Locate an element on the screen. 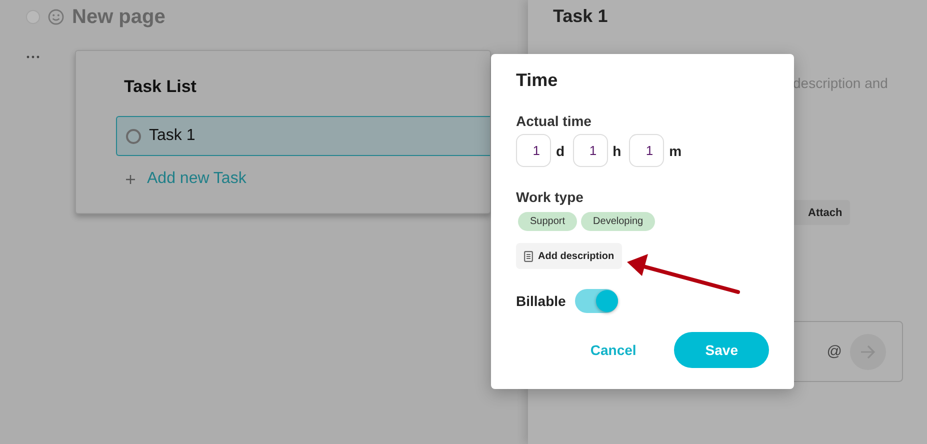 The width and height of the screenshot is (927, 444). more-icon is located at coordinates (33, 57).